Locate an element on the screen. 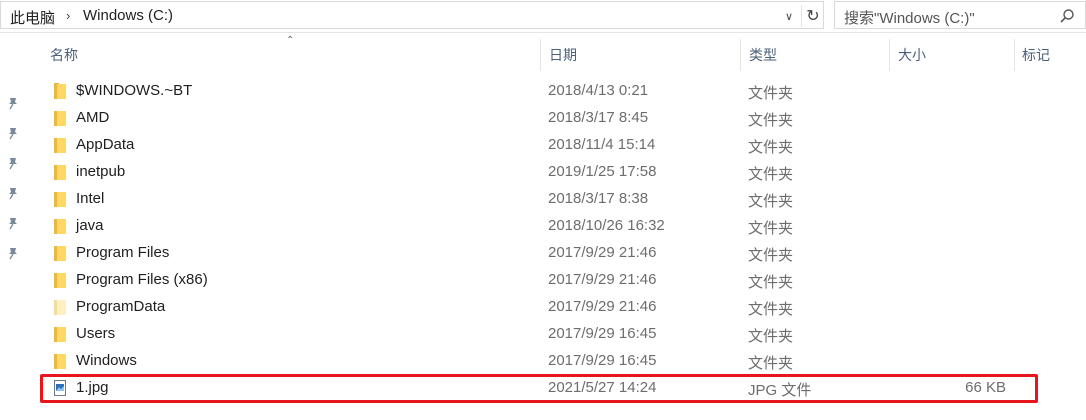 The width and height of the screenshot is (1086, 420). list-item: Windows 2017/9/29 16:45 文件夹 is located at coordinates (539, 361).